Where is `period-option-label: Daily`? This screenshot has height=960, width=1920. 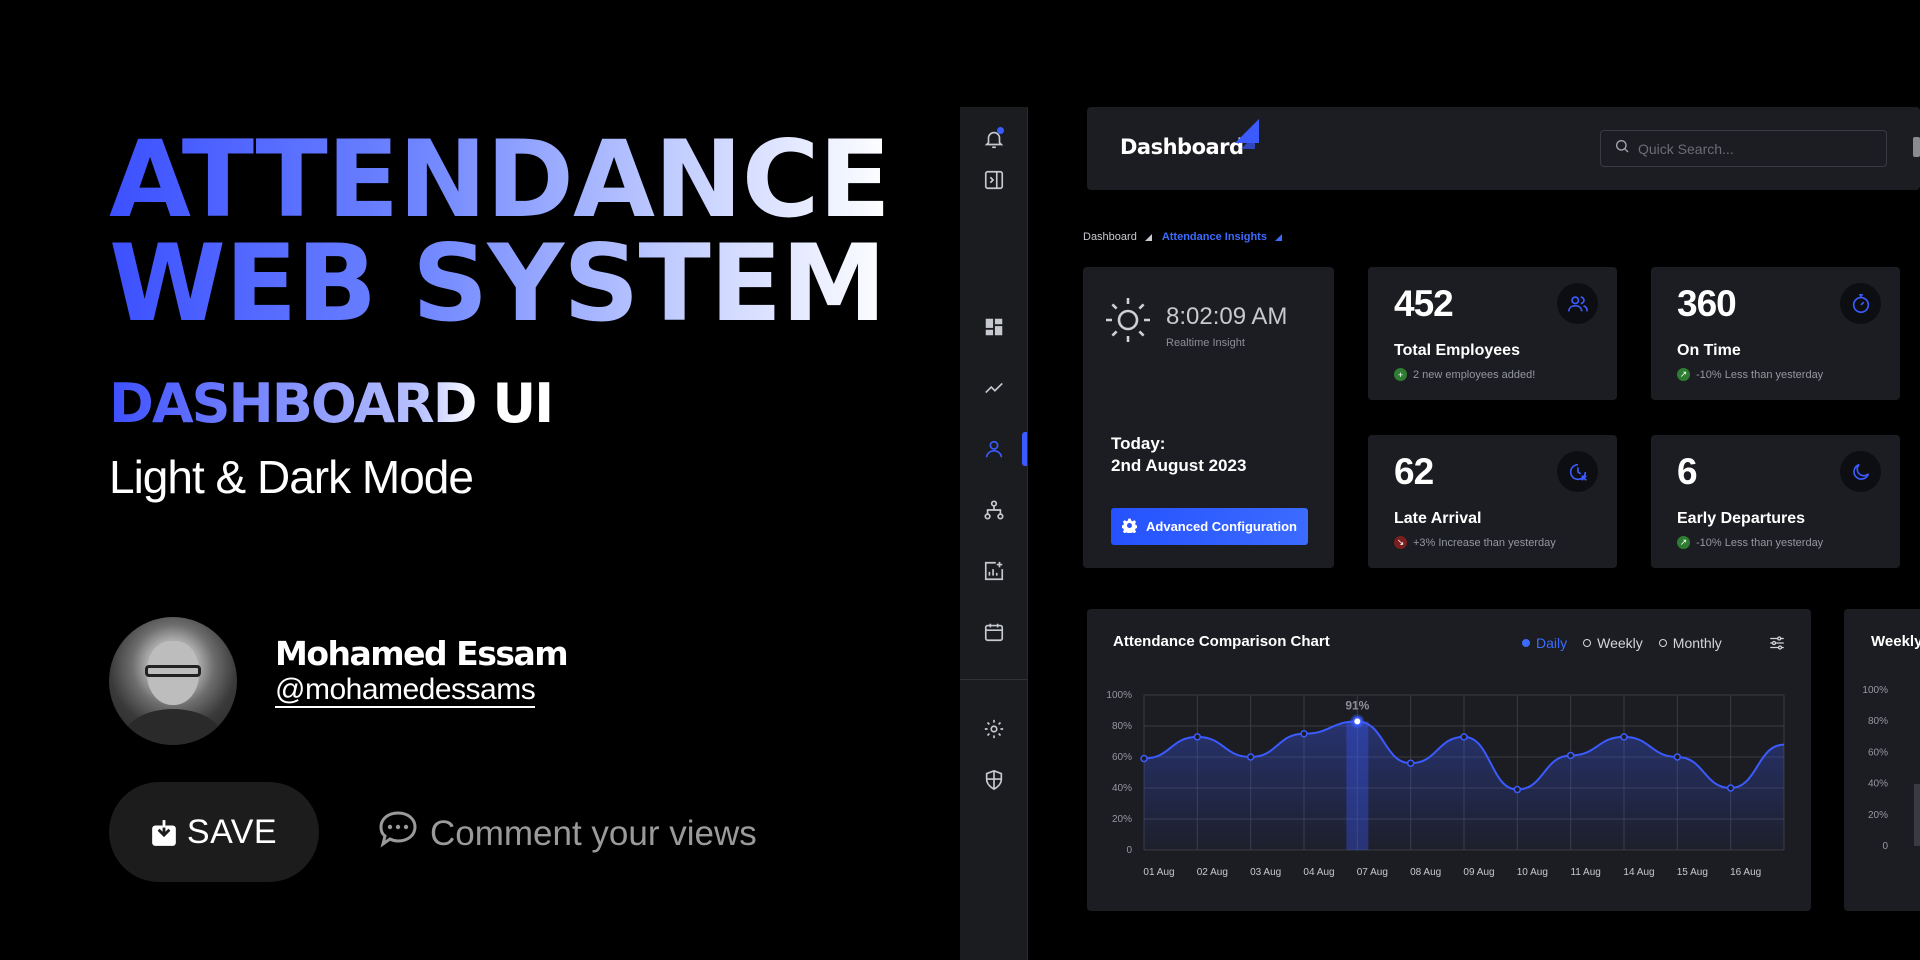
period-option-label: Daily is located at coordinates (1552, 643).